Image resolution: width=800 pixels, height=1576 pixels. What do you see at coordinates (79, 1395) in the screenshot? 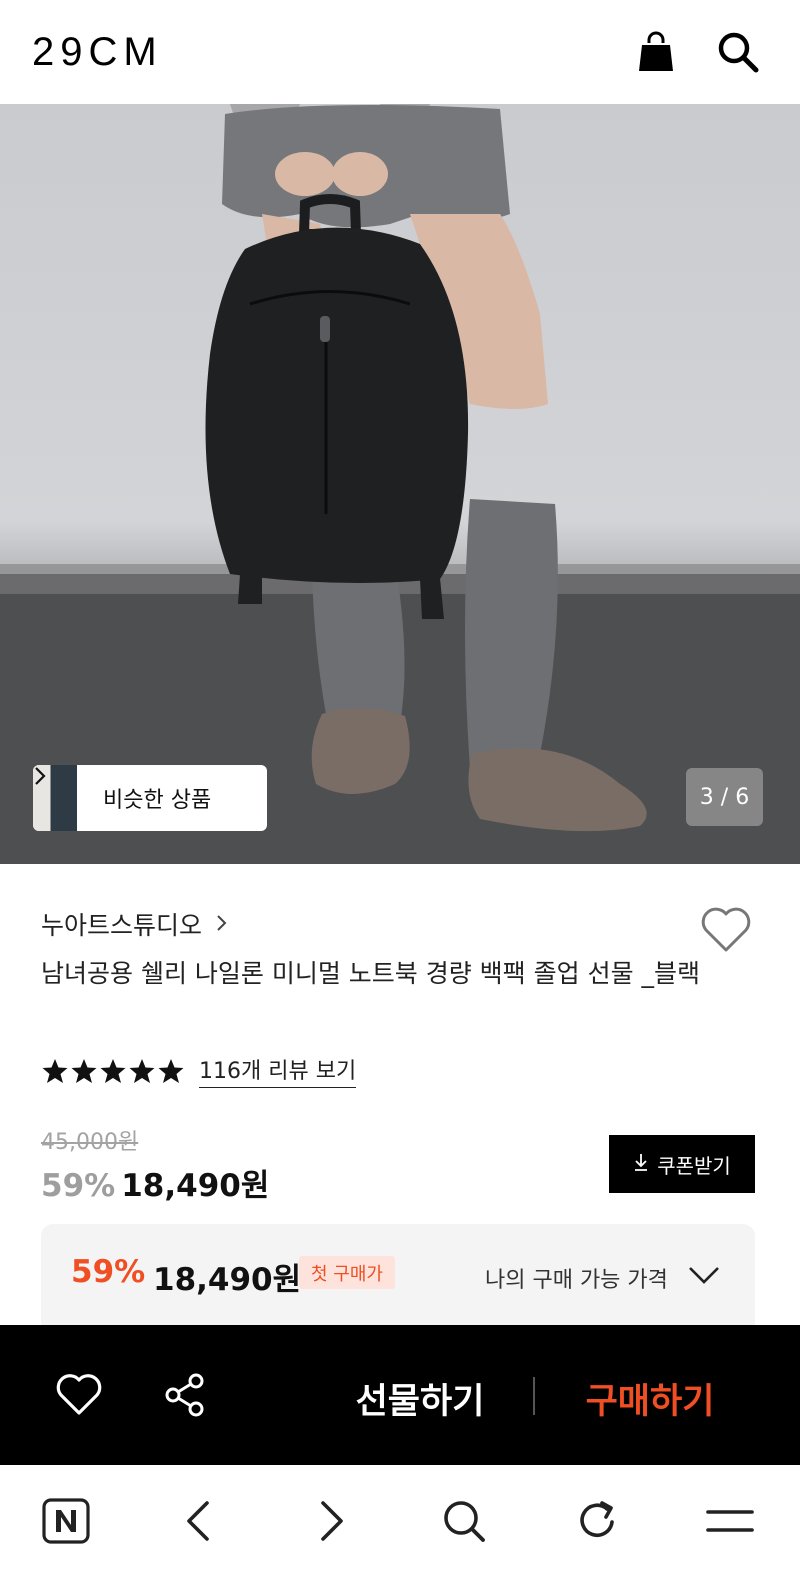
I see `heart-icon` at bounding box center [79, 1395].